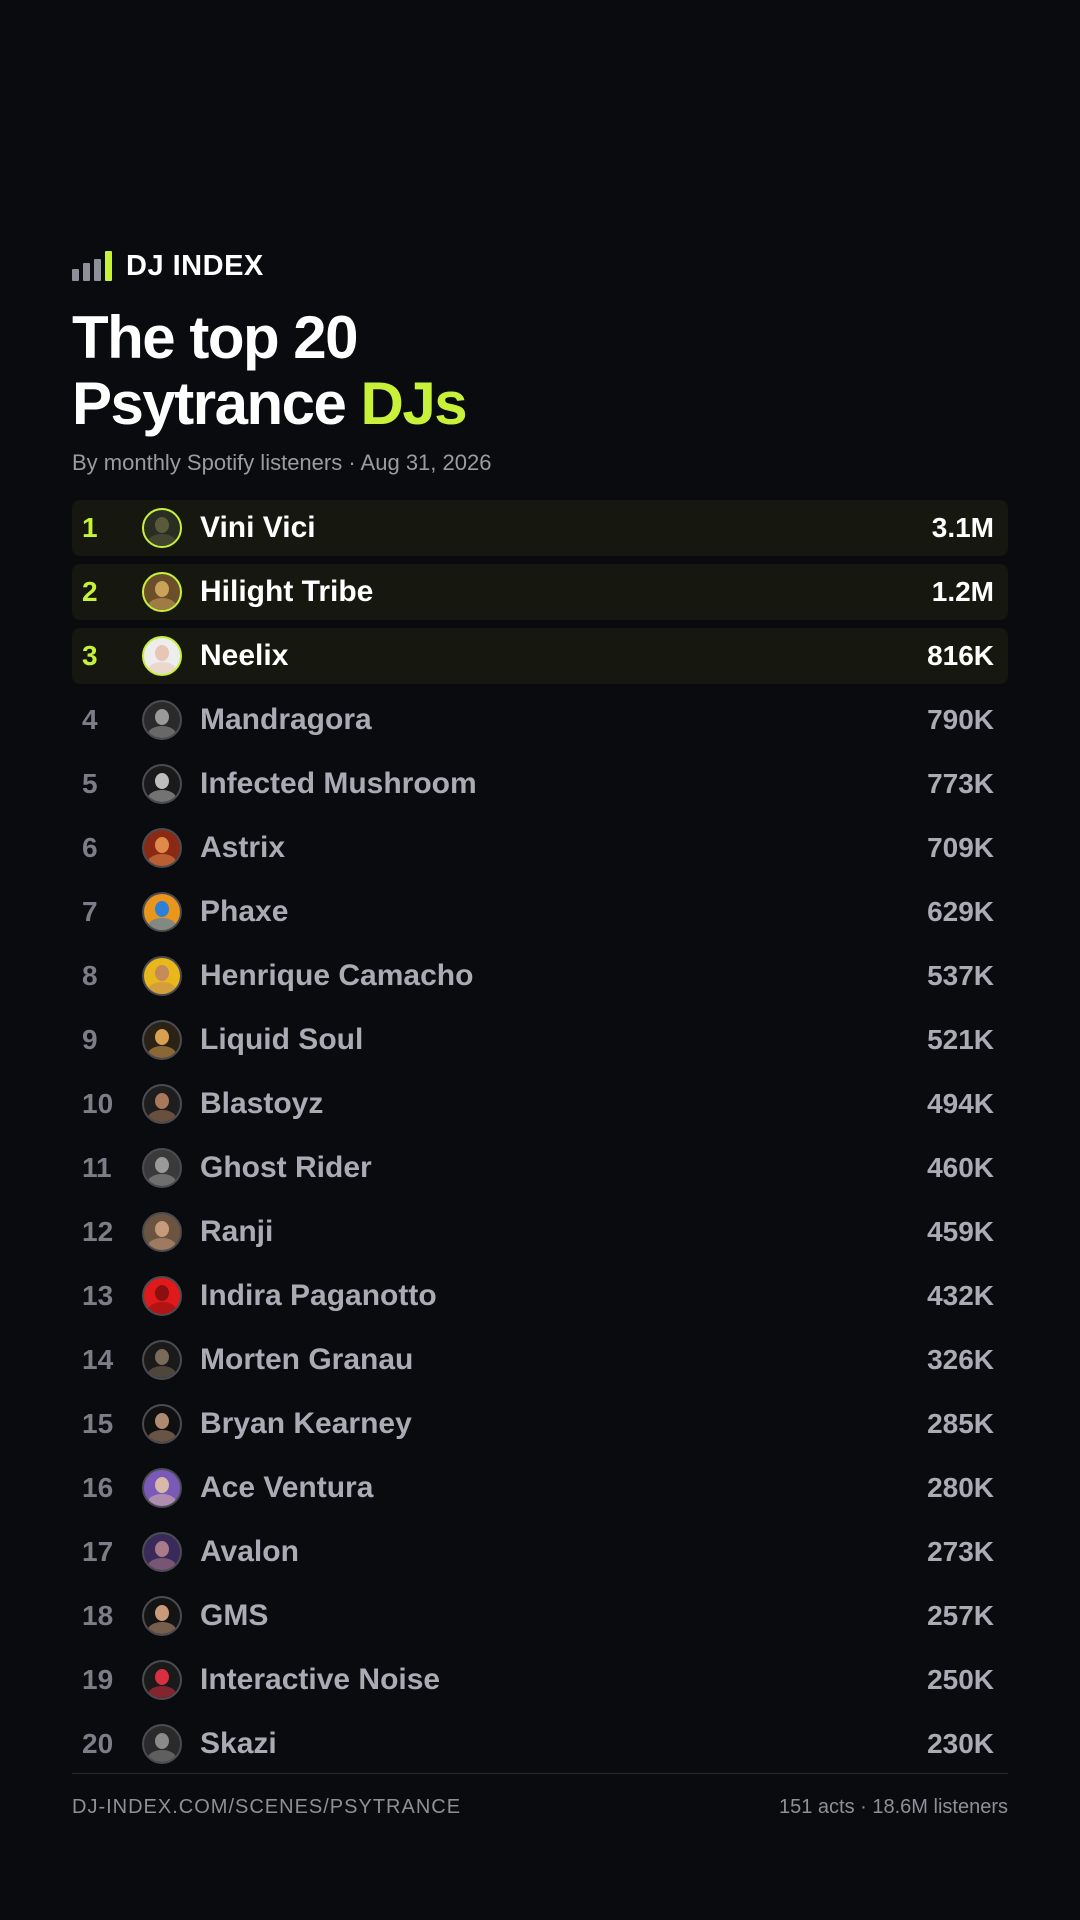  Describe the element at coordinates (98, 1679) in the screenshot. I see `rank-number: 19` at that location.